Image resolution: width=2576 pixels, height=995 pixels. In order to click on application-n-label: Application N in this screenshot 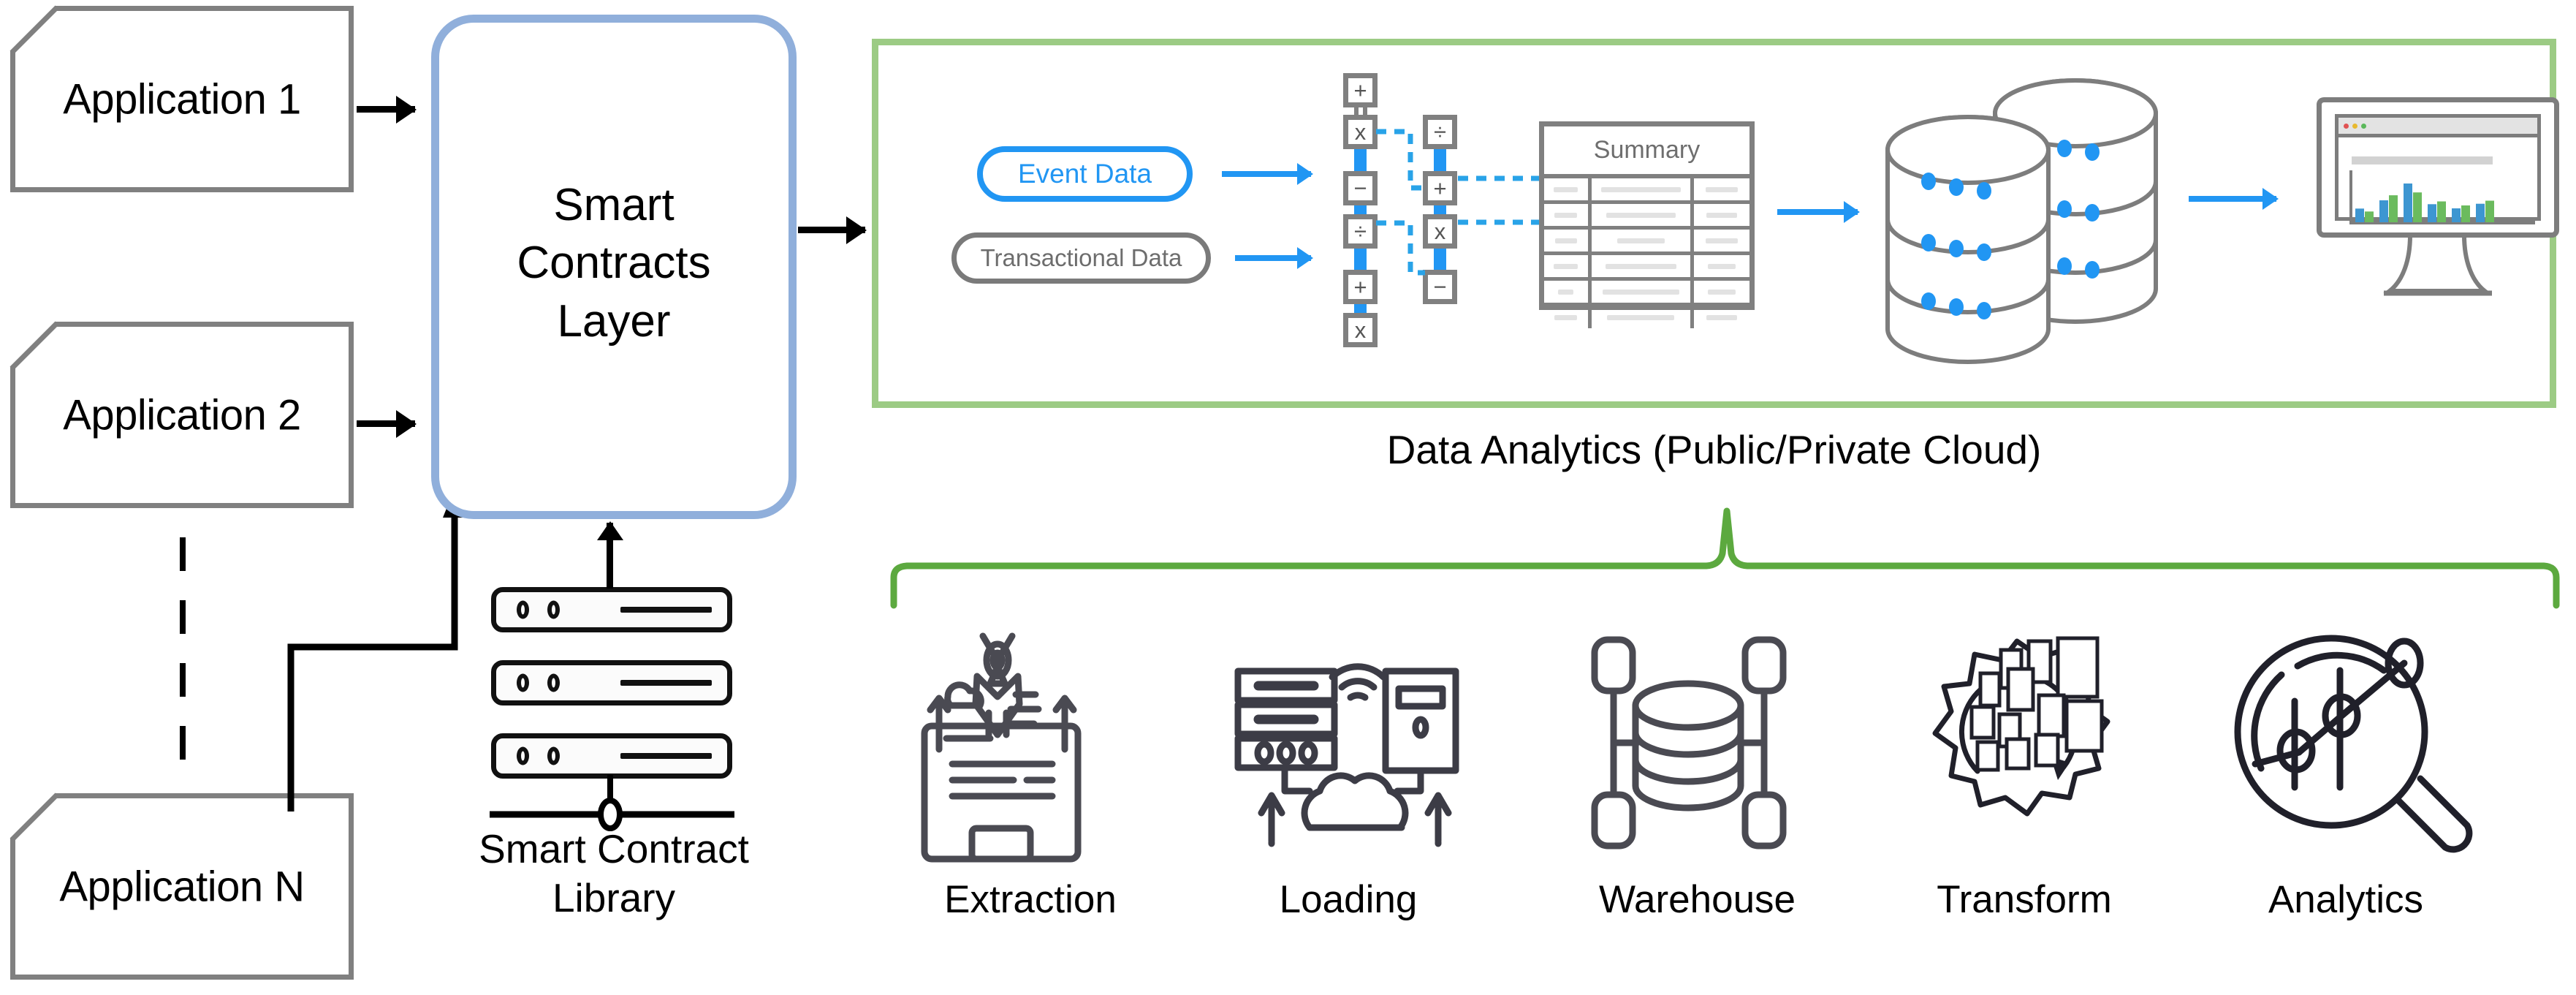, I will do `click(182, 886)`.